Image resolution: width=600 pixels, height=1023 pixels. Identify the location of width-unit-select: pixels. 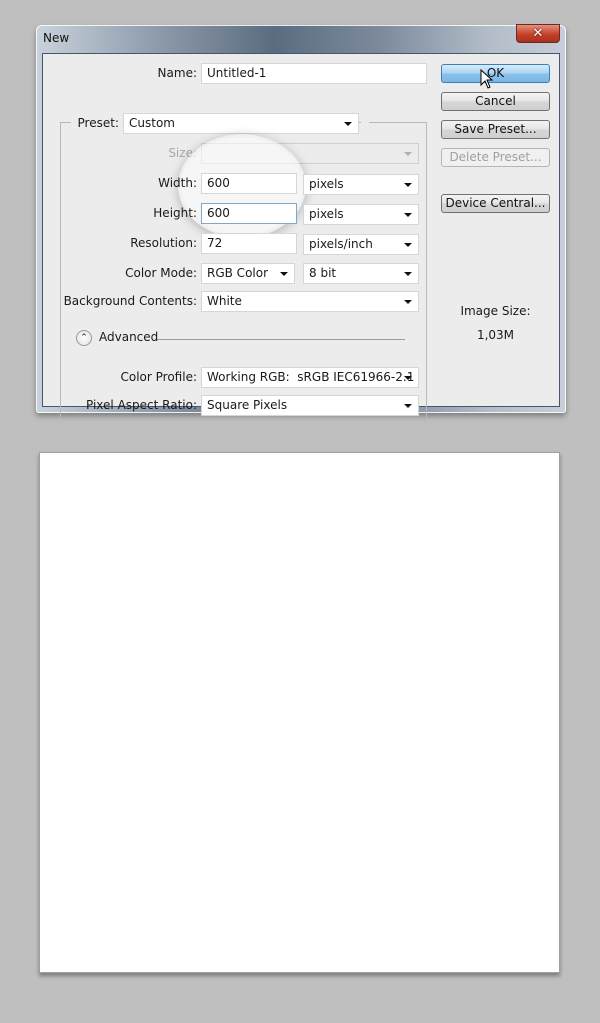
(361, 184).